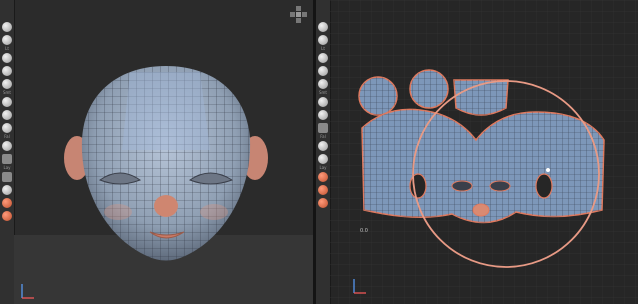  What do you see at coordinates (166, 206) in the screenshot?
I see `nose` at bounding box center [166, 206].